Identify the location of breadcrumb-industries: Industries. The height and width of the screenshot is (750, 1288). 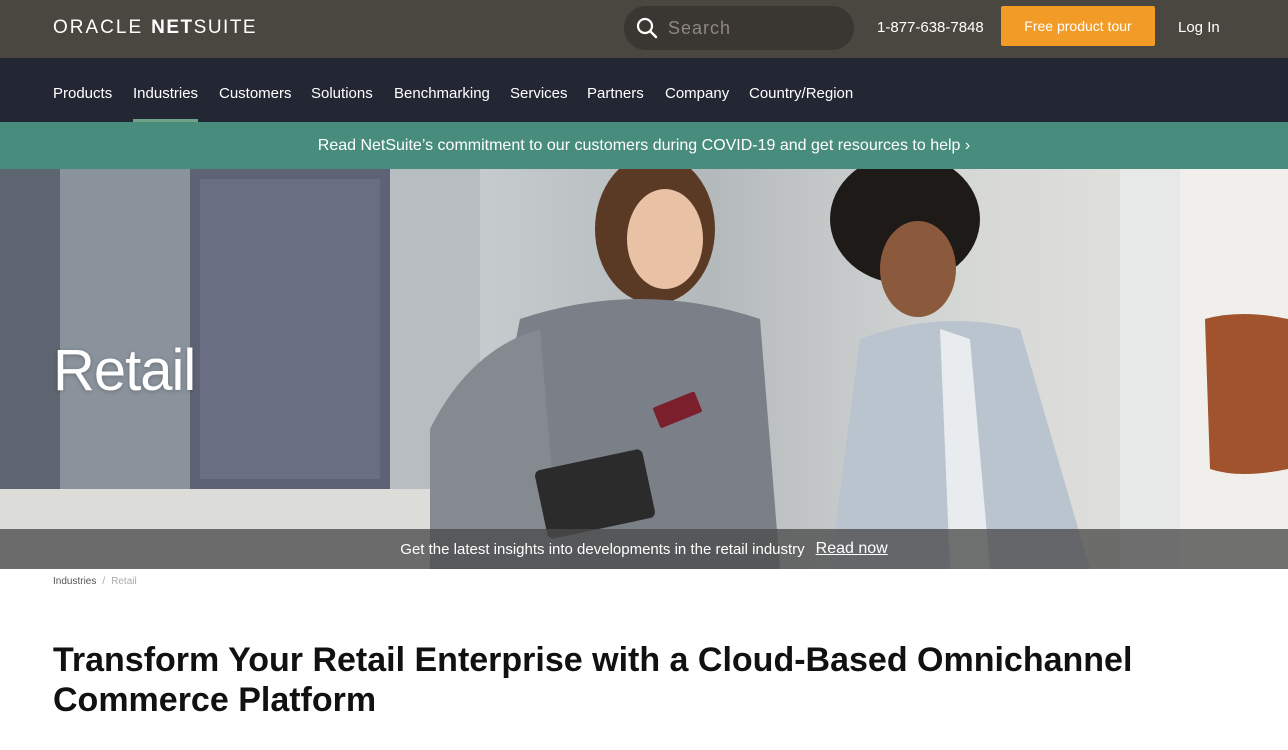
(74, 581).